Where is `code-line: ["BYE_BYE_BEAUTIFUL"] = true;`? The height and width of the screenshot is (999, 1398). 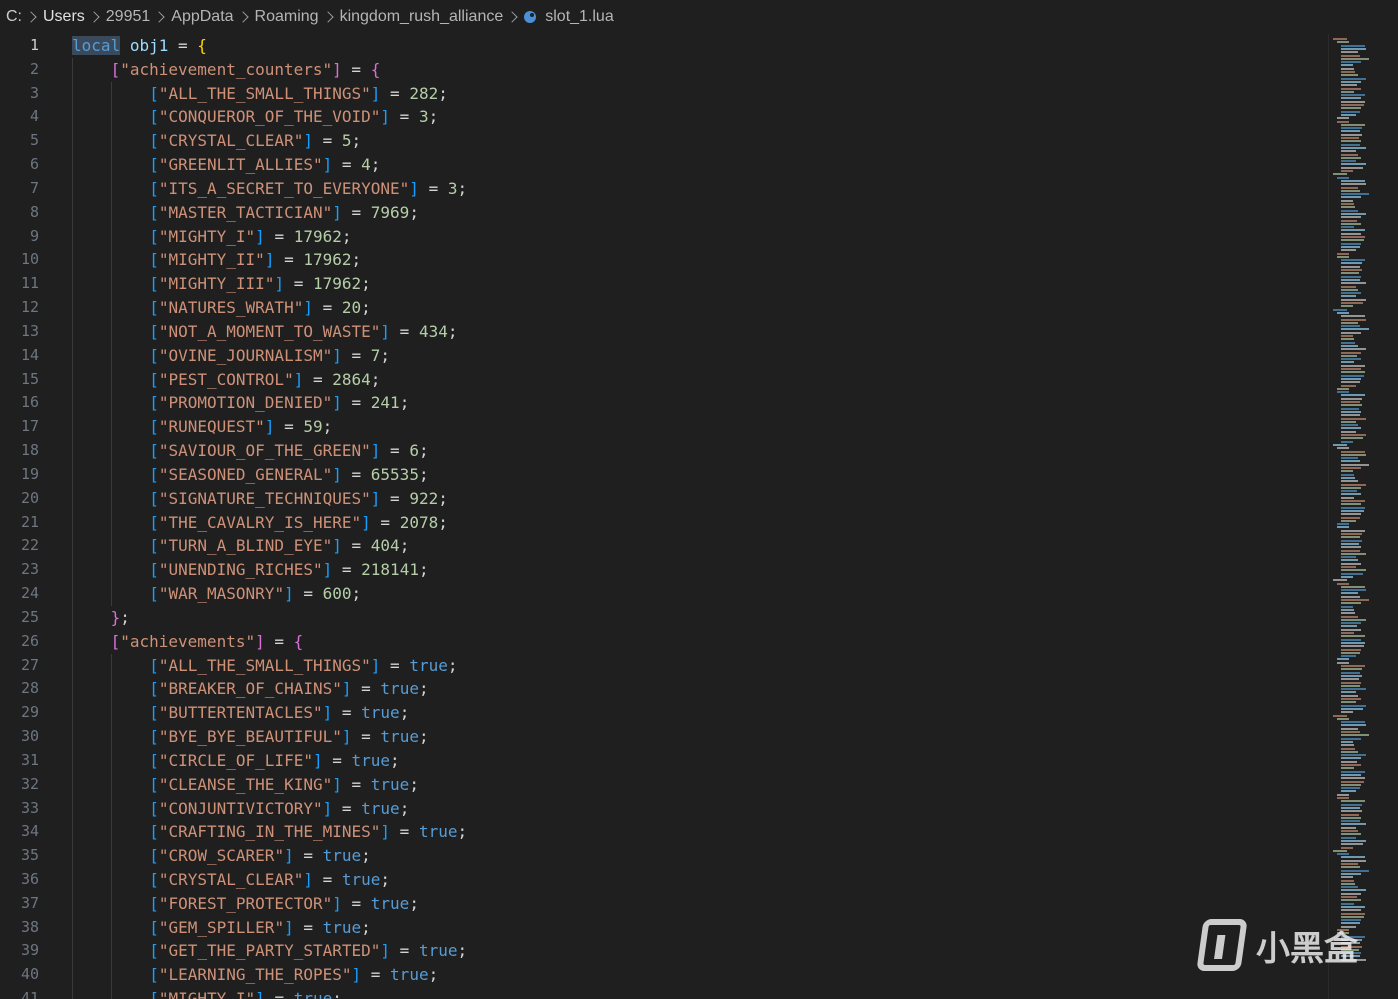 code-line: ["BYE_BYE_BEAUTIFUL"] = true; is located at coordinates (699, 737).